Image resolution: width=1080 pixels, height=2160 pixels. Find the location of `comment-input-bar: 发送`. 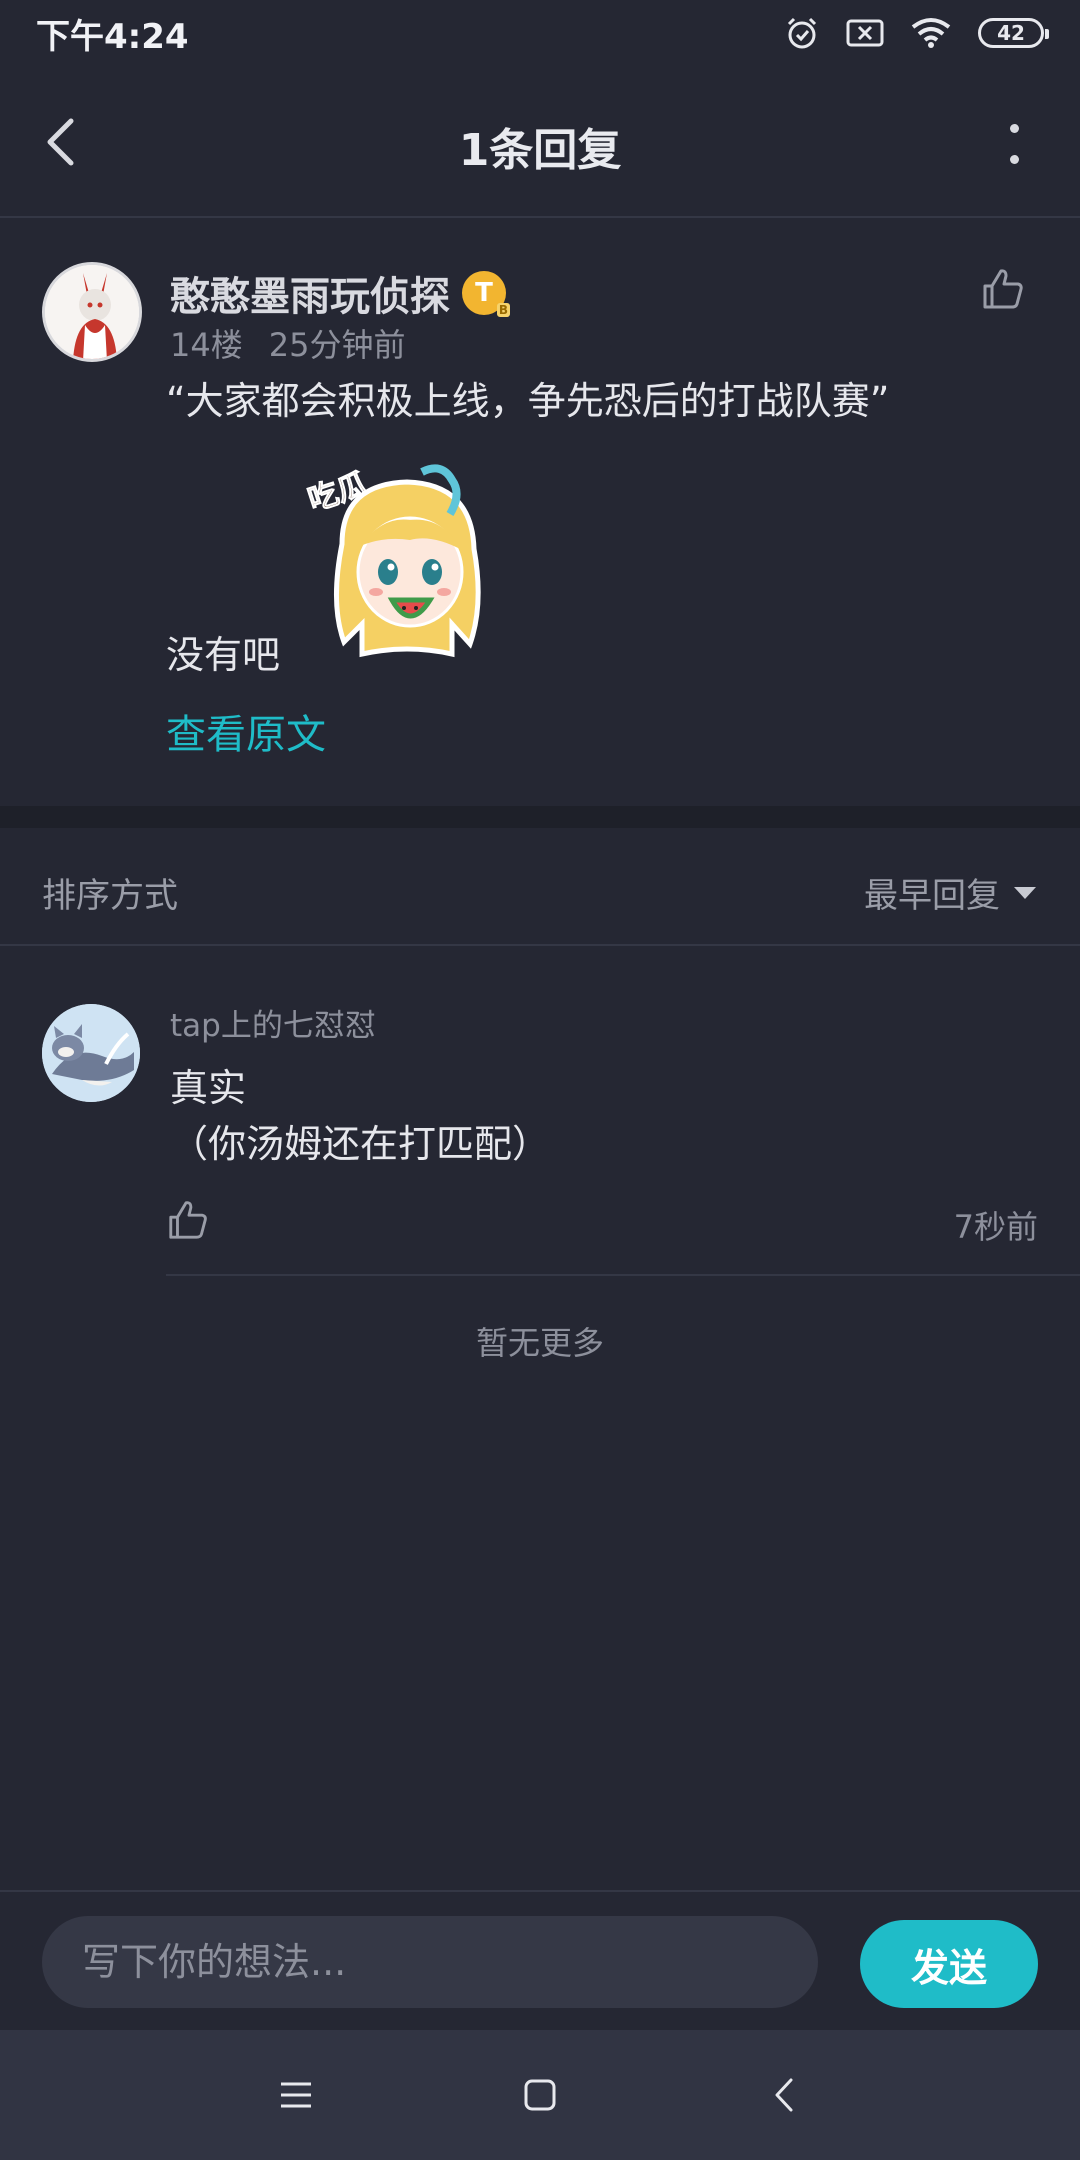

comment-input-bar: 发送 is located at coordinates (540, 1960).